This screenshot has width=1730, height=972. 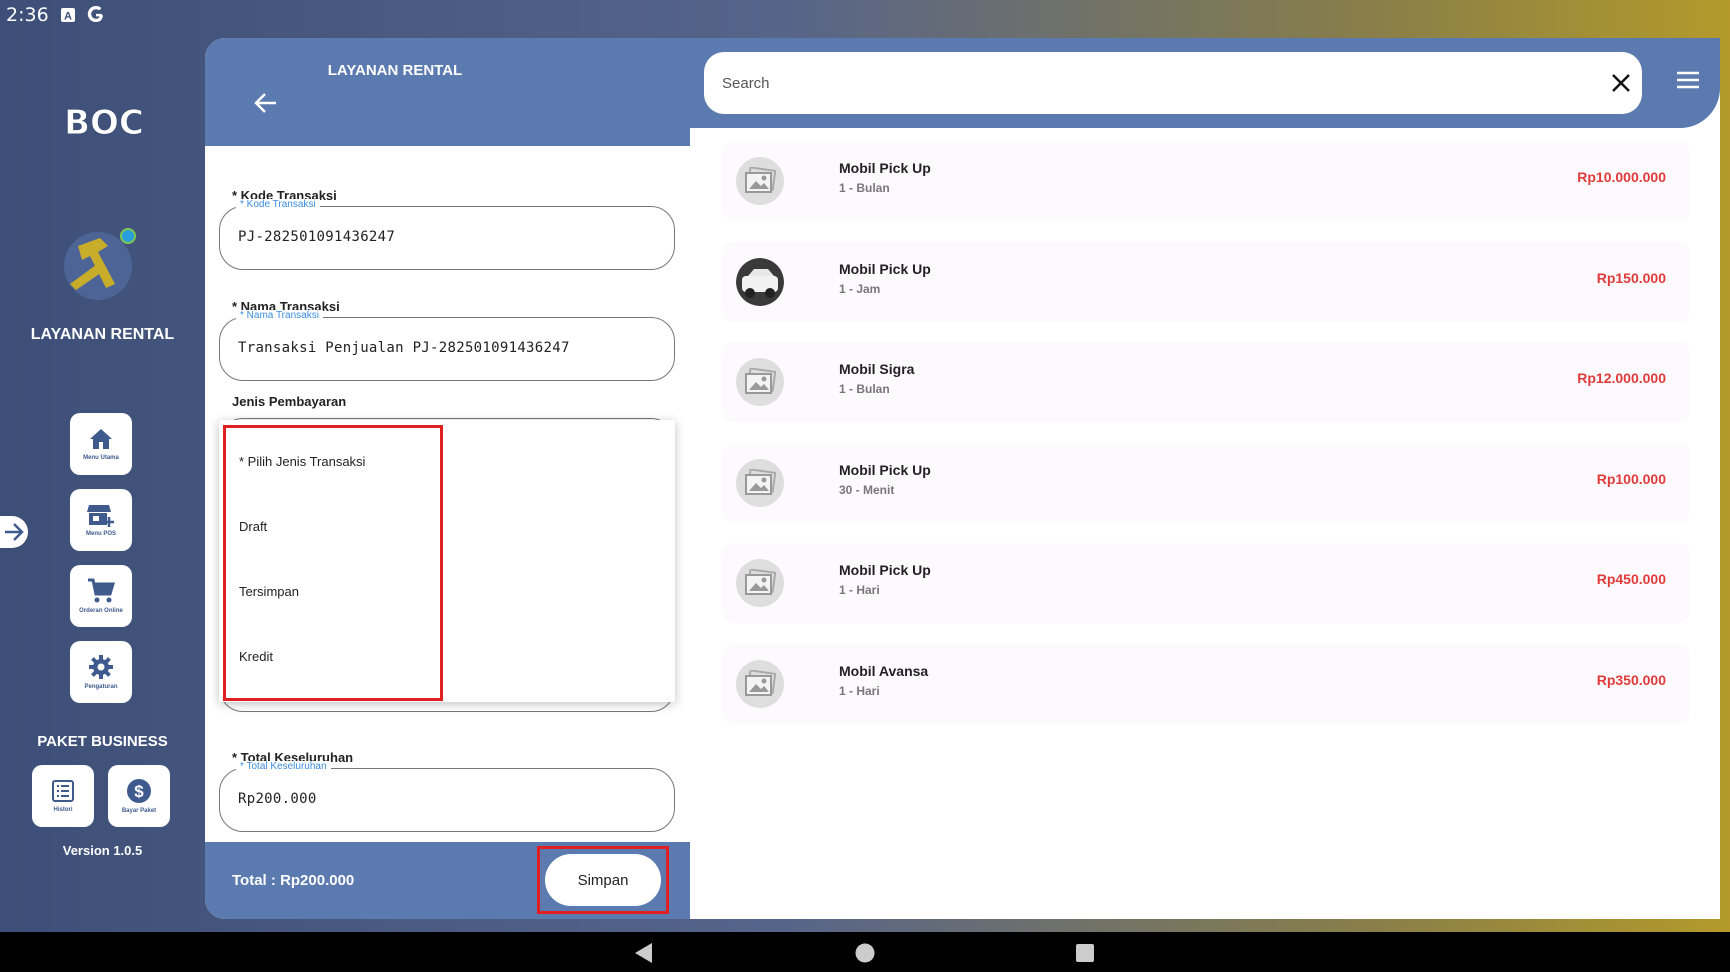 I want to click on product-price: Rp450.000, so click(x=1631, y=579).